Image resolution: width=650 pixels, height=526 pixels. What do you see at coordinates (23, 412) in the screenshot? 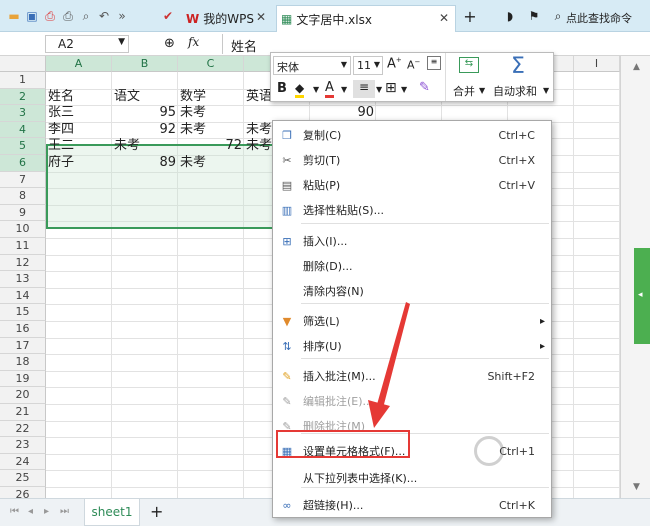
I see `row-header: 21` at bounding box center [23, 412].